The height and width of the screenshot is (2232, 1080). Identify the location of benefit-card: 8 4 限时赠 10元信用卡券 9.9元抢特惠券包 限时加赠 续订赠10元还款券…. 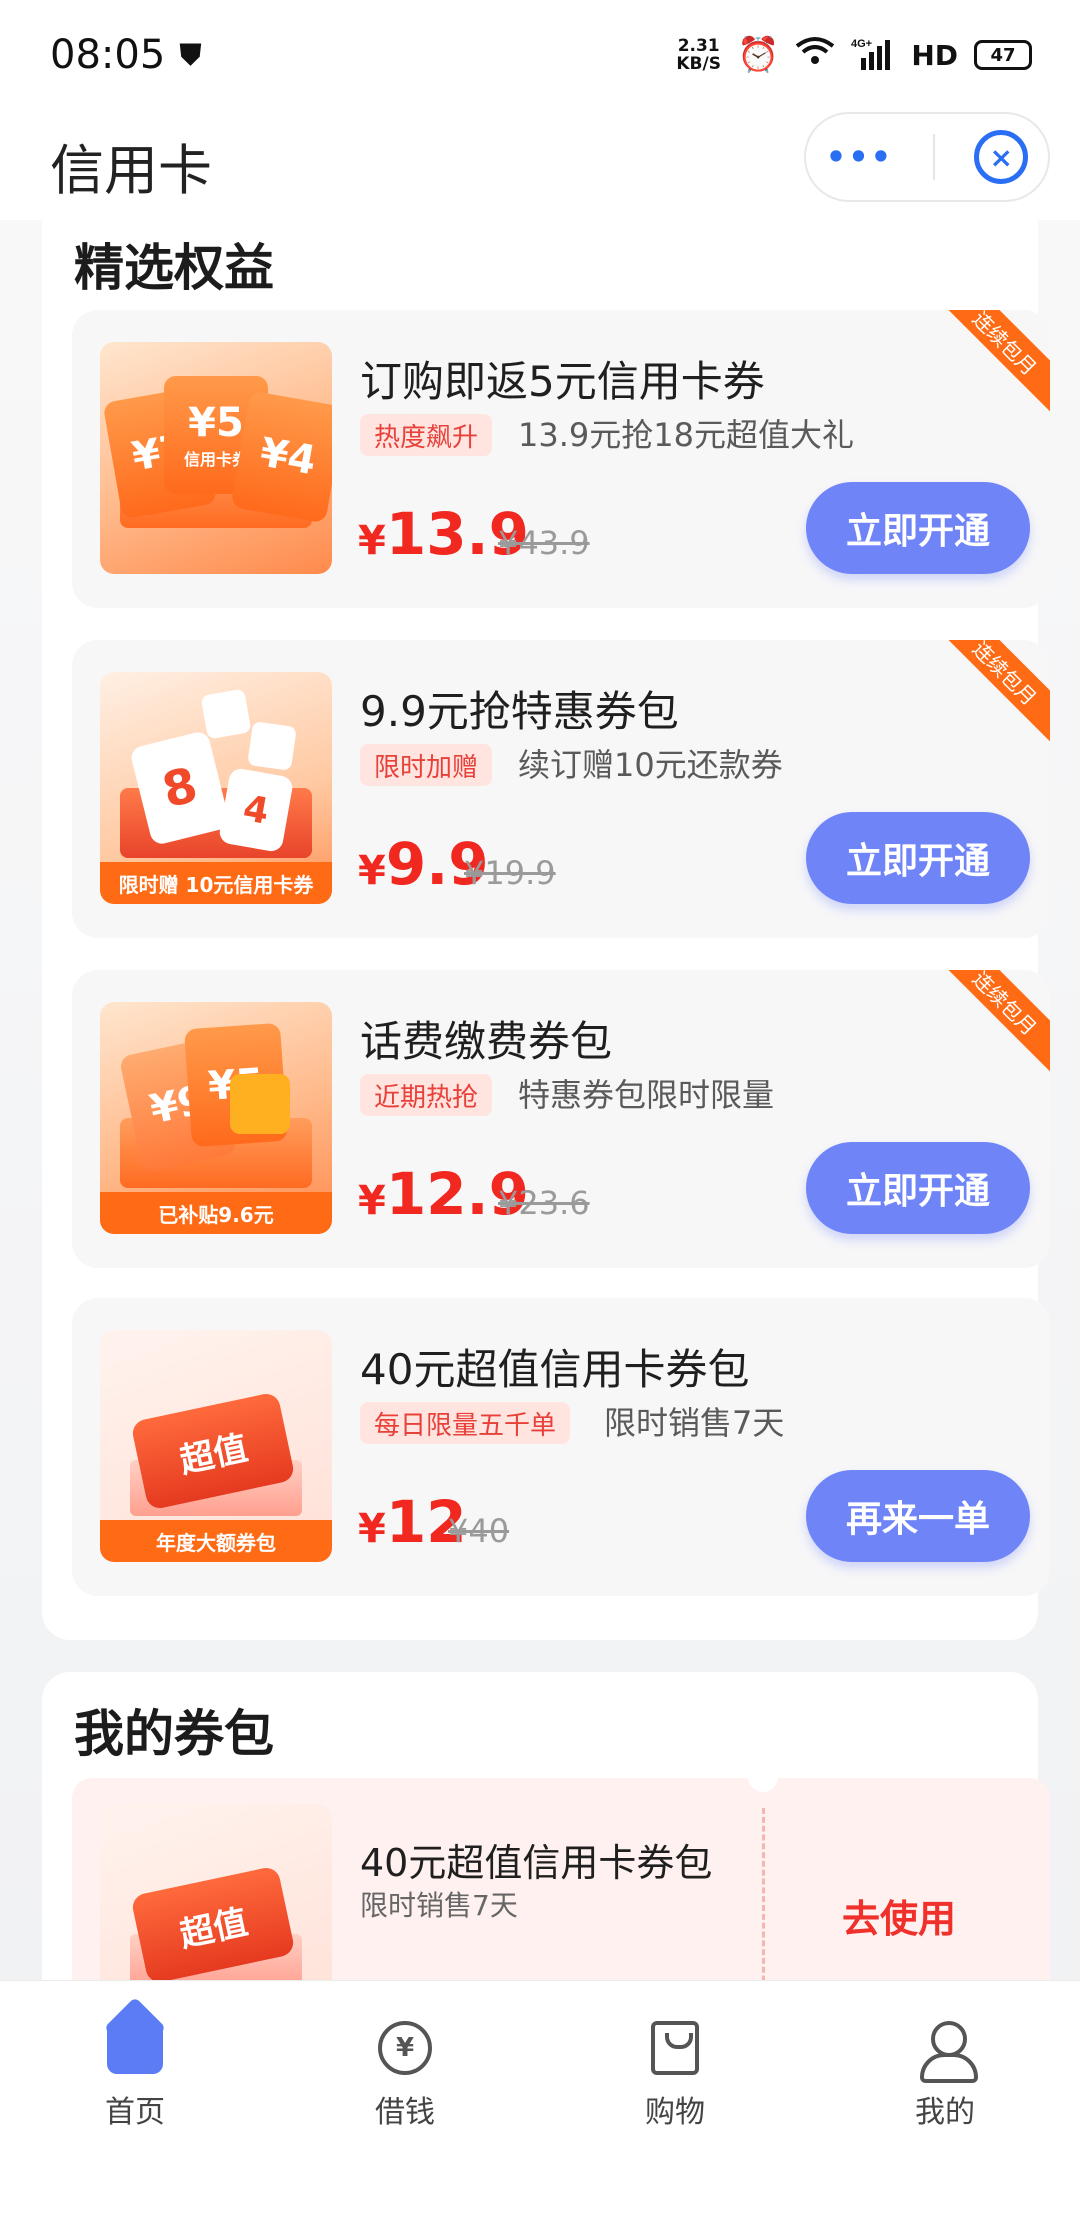
(561, 789).